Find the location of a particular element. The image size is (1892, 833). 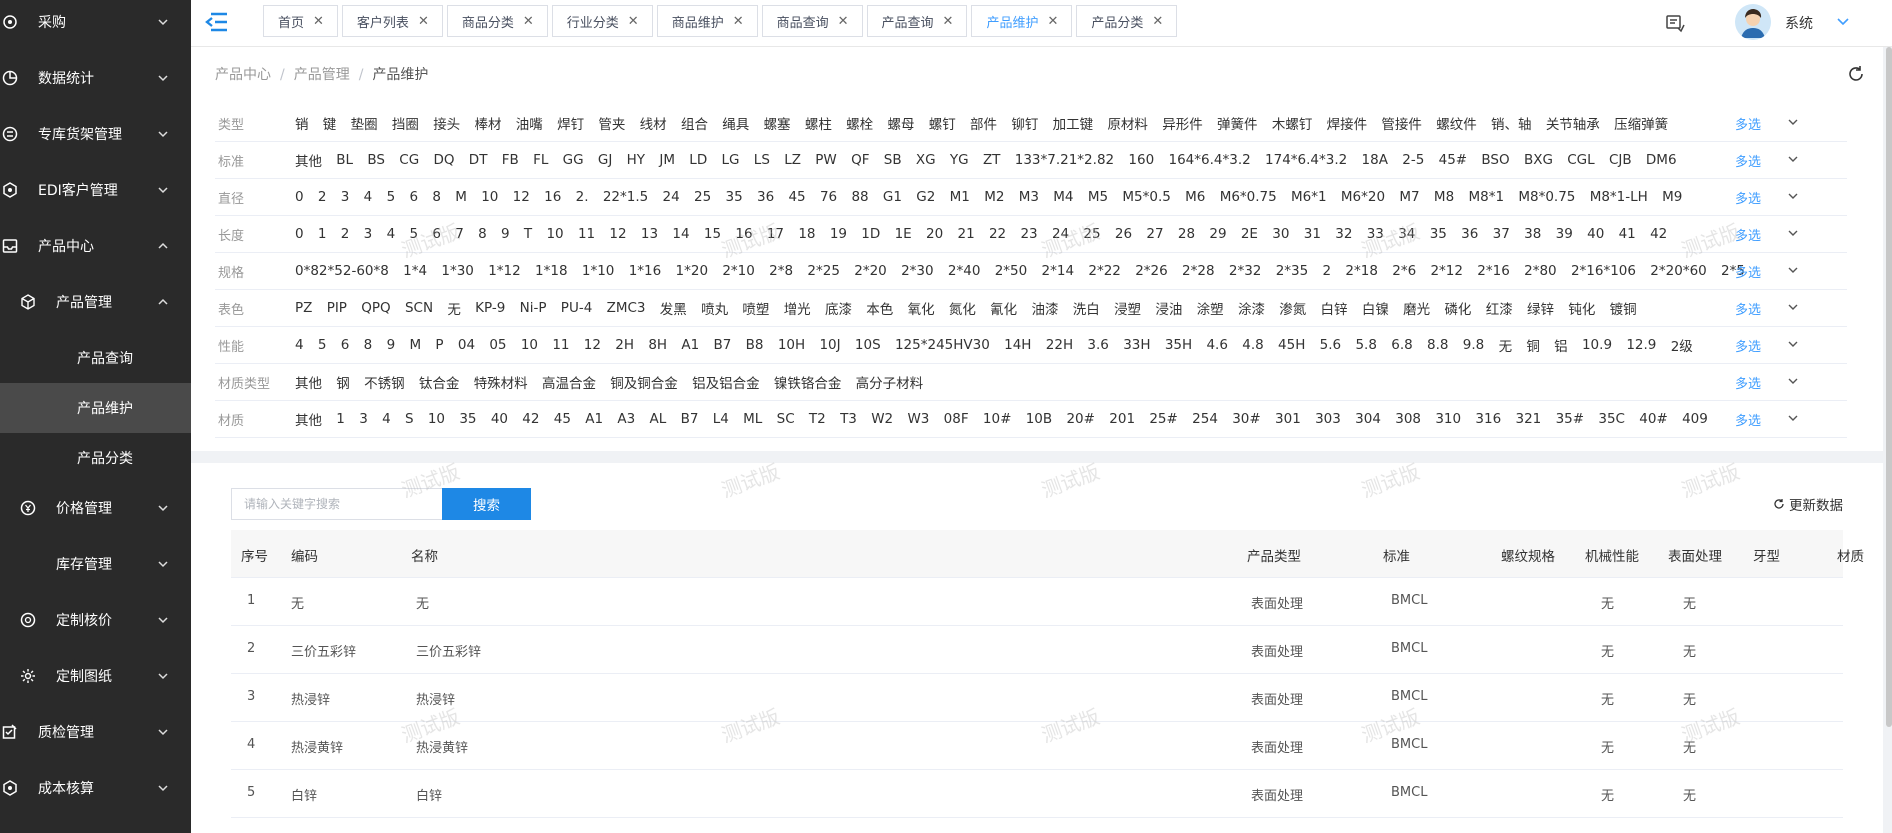

filter-option: 氰化 is located at coordinates (1003, 308).